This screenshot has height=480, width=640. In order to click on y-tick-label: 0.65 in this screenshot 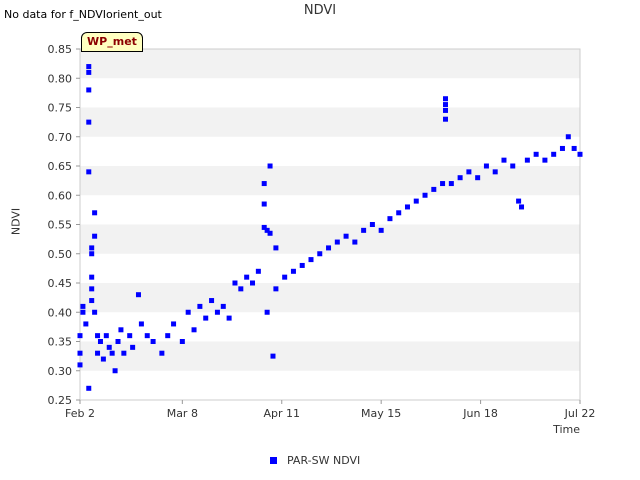, I will do `click(60, 166)`.